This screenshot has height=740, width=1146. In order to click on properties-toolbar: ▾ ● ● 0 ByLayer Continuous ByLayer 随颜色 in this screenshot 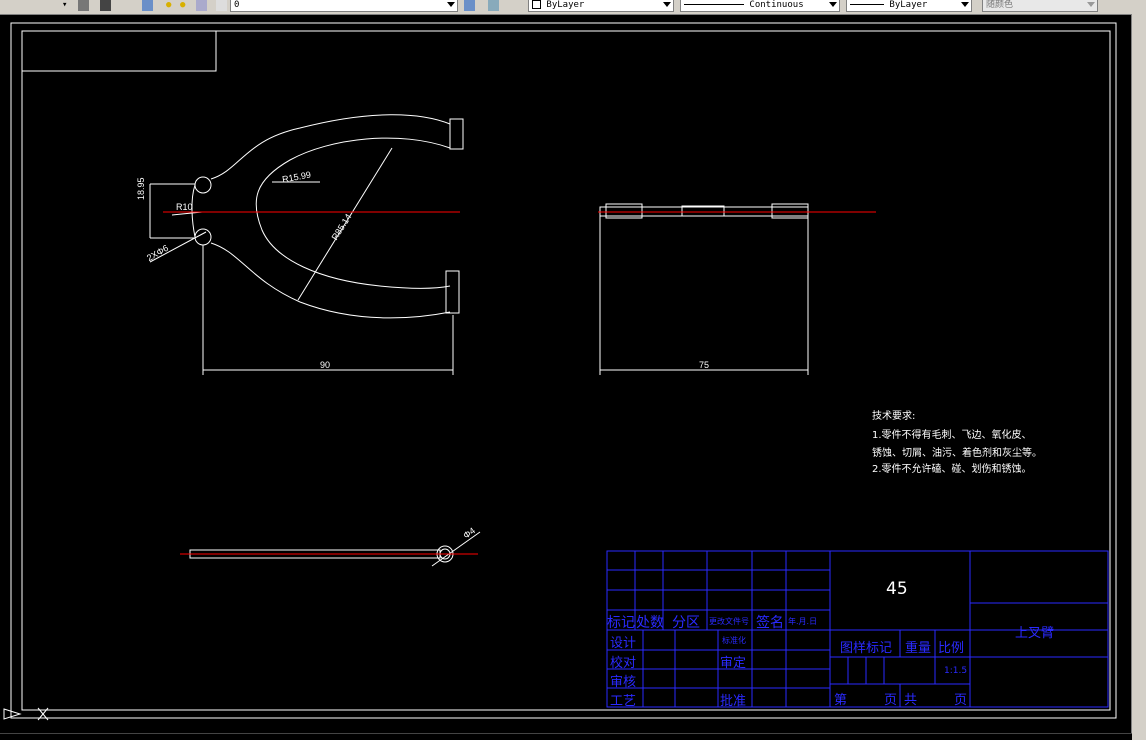, I will do `click(573, 7)`.